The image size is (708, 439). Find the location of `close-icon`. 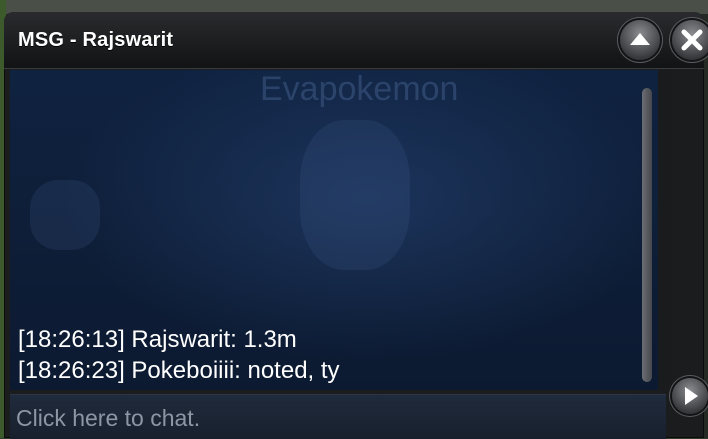

close-icon is located at coordinates (692, 40).